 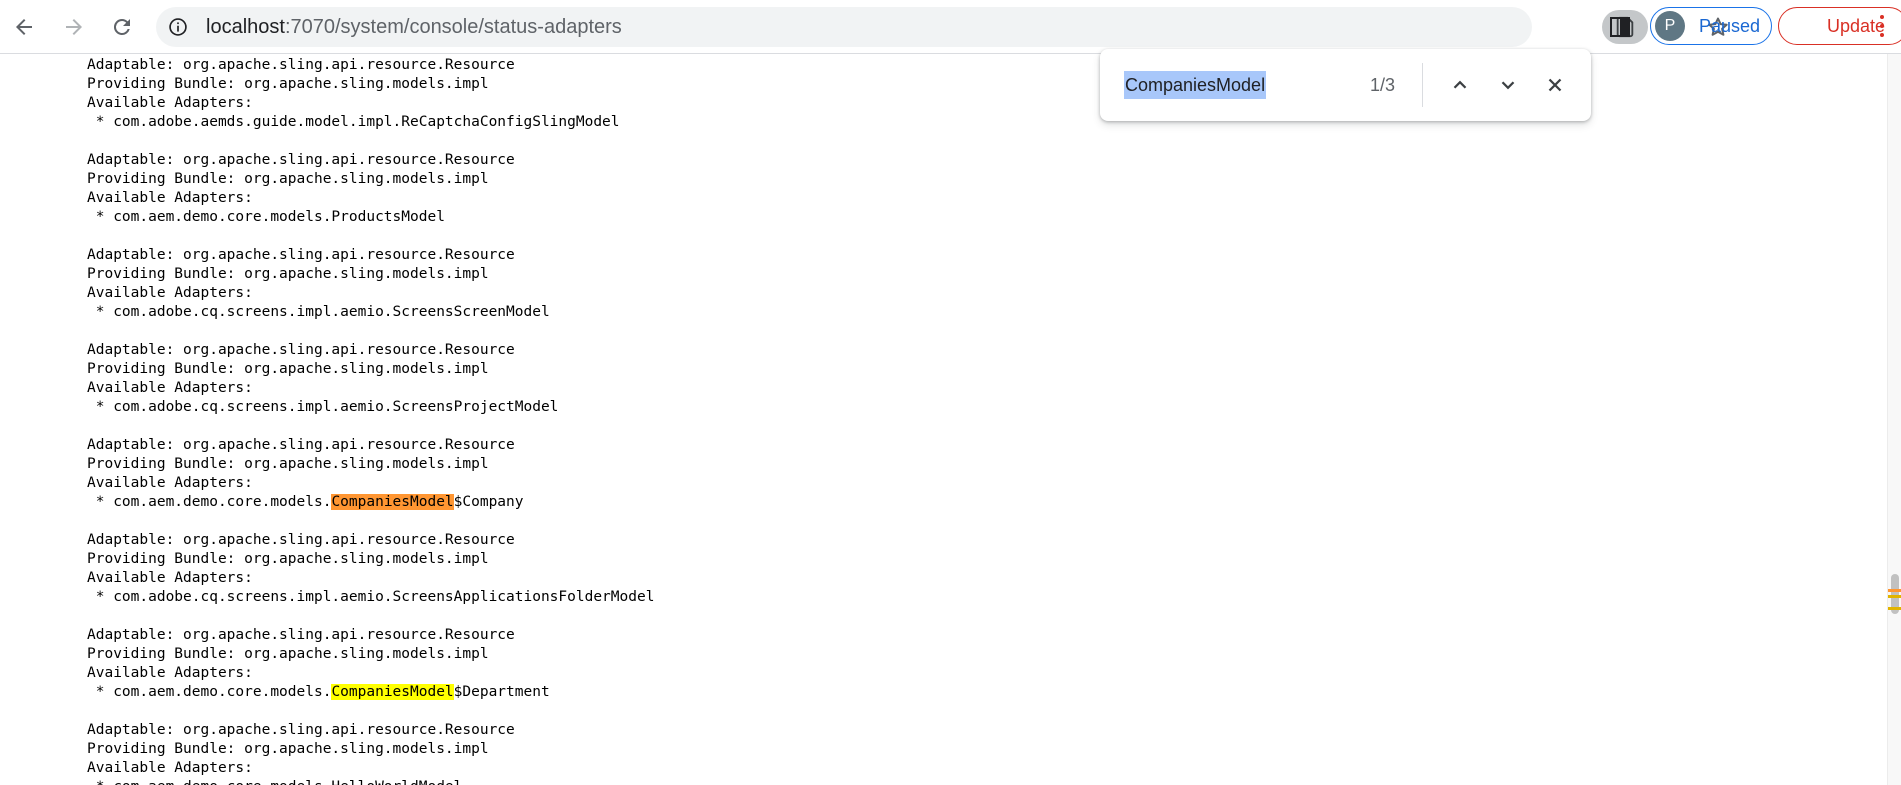 I want to click on avatar: P, so click(x=1670, y=26).